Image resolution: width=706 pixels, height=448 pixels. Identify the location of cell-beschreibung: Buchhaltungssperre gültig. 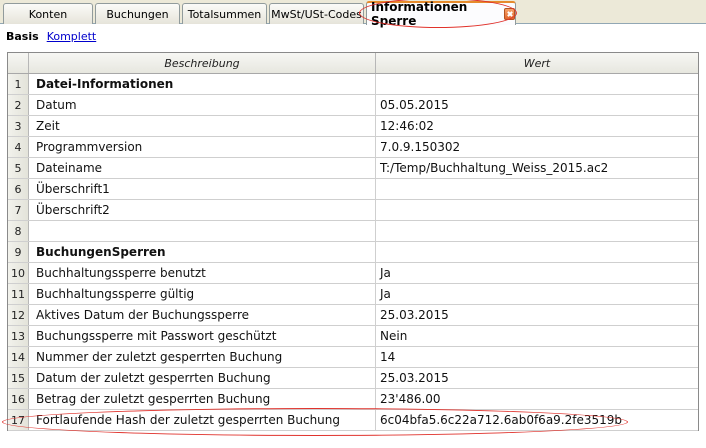
(202, 294).